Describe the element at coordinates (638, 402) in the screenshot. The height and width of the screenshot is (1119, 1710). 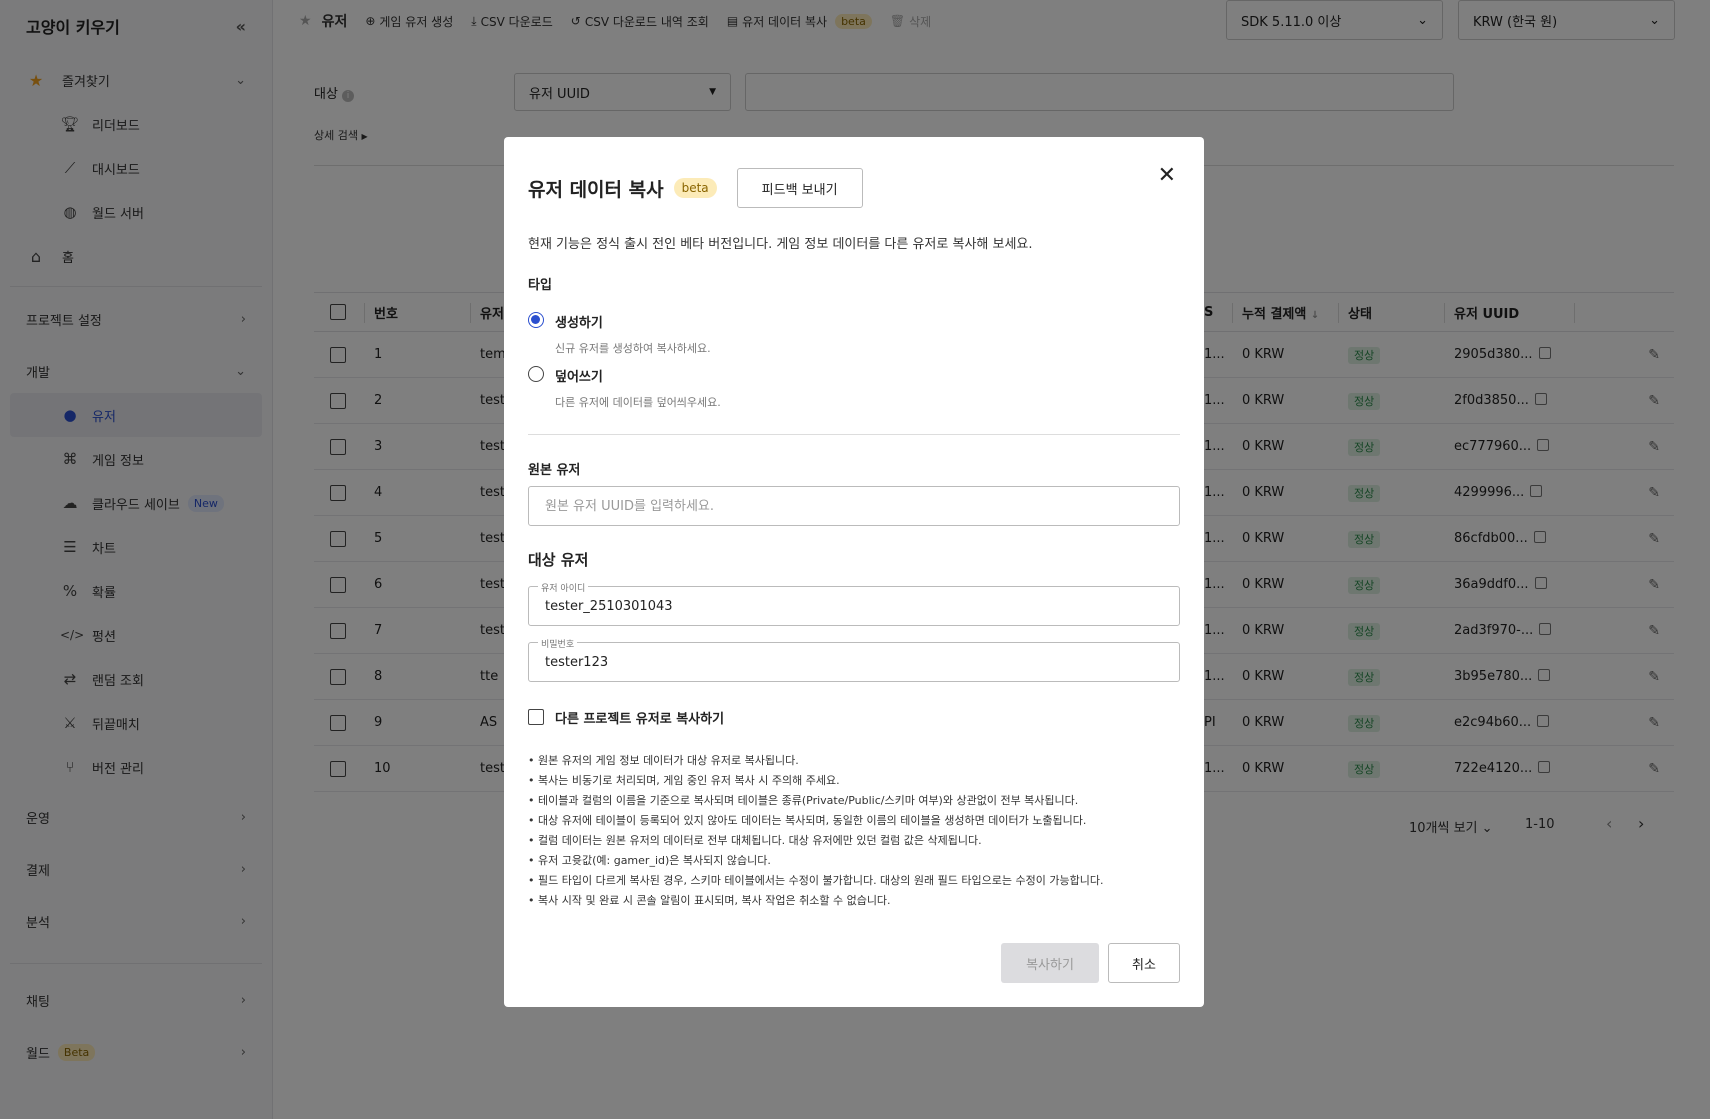
I see `radio-overwrite-hint: 다른 유저에 데이터를 덮어씌우세요.` at that location.